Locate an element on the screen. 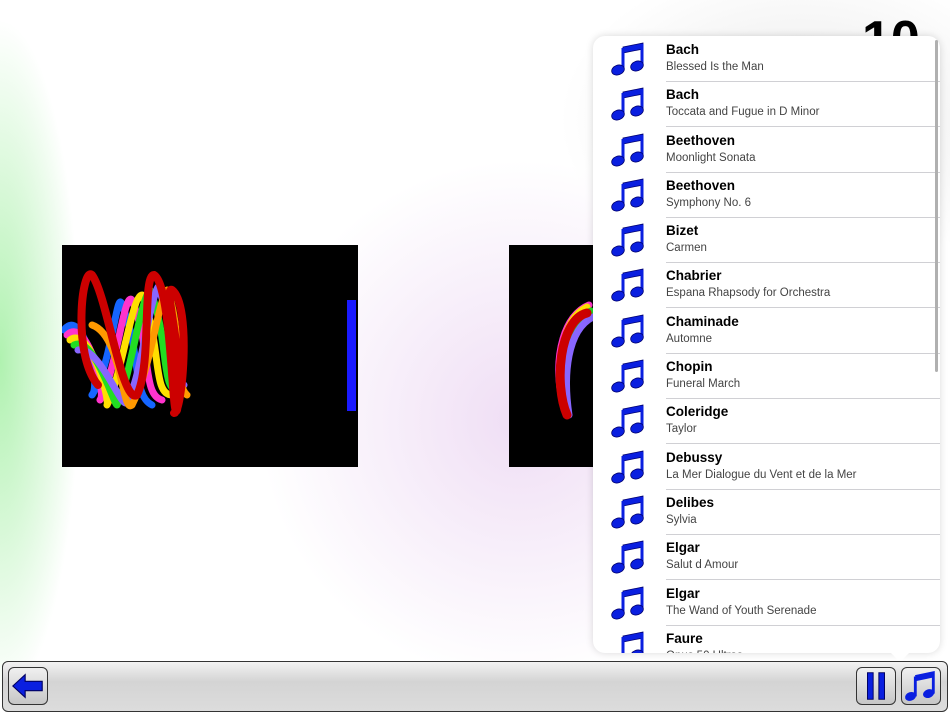 This screenshot has height=712, width=950. paddle is located at coordinates (351, 355).